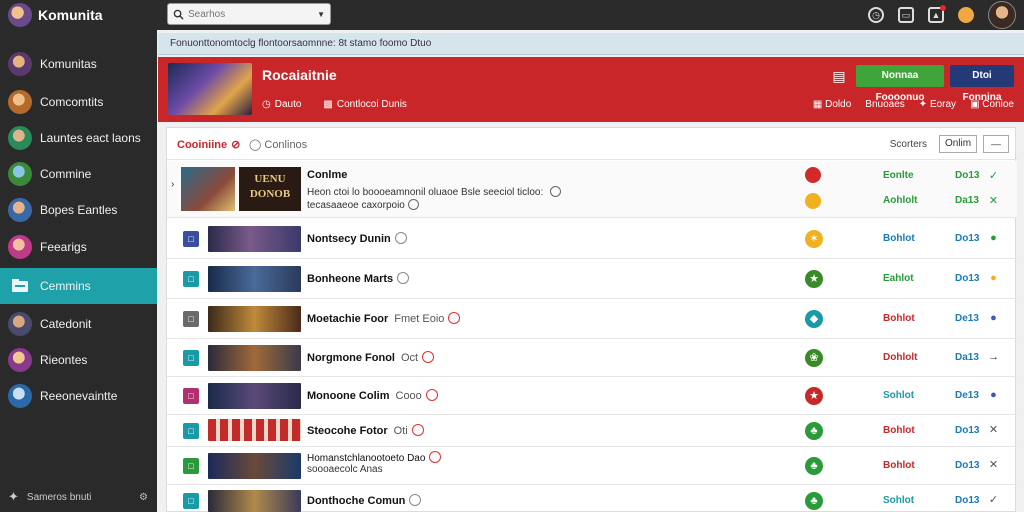  I want to click on game-title: Homanstchlanootoeto Dao, so click(366, 458).